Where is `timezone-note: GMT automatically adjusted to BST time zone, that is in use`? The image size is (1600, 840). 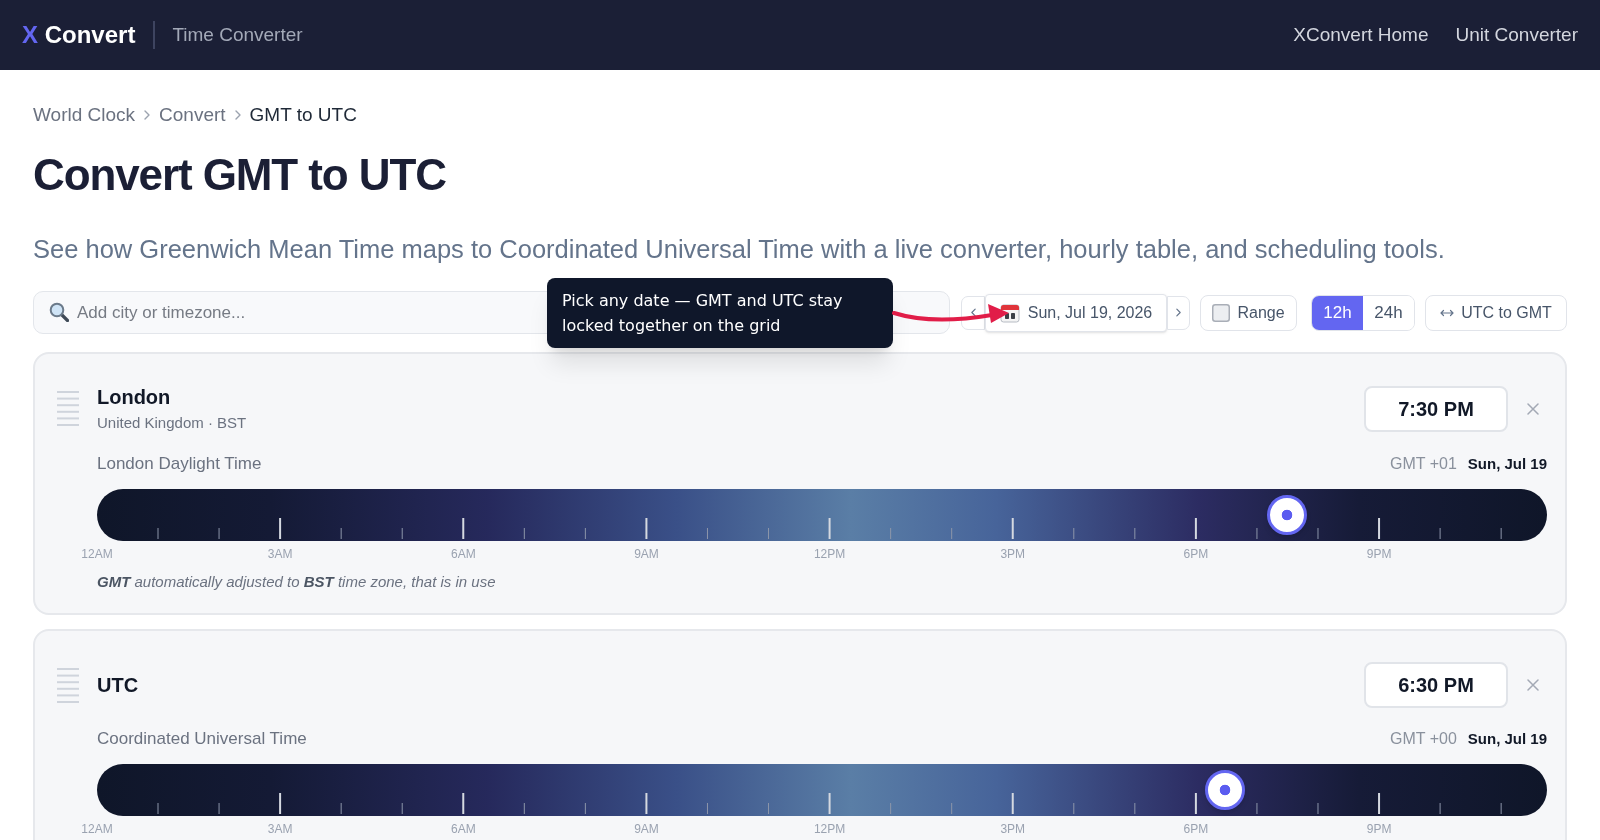 timezone-note: GMT automatically adjusted to BST time zone, that is in use is located at coordinates (297, 582).